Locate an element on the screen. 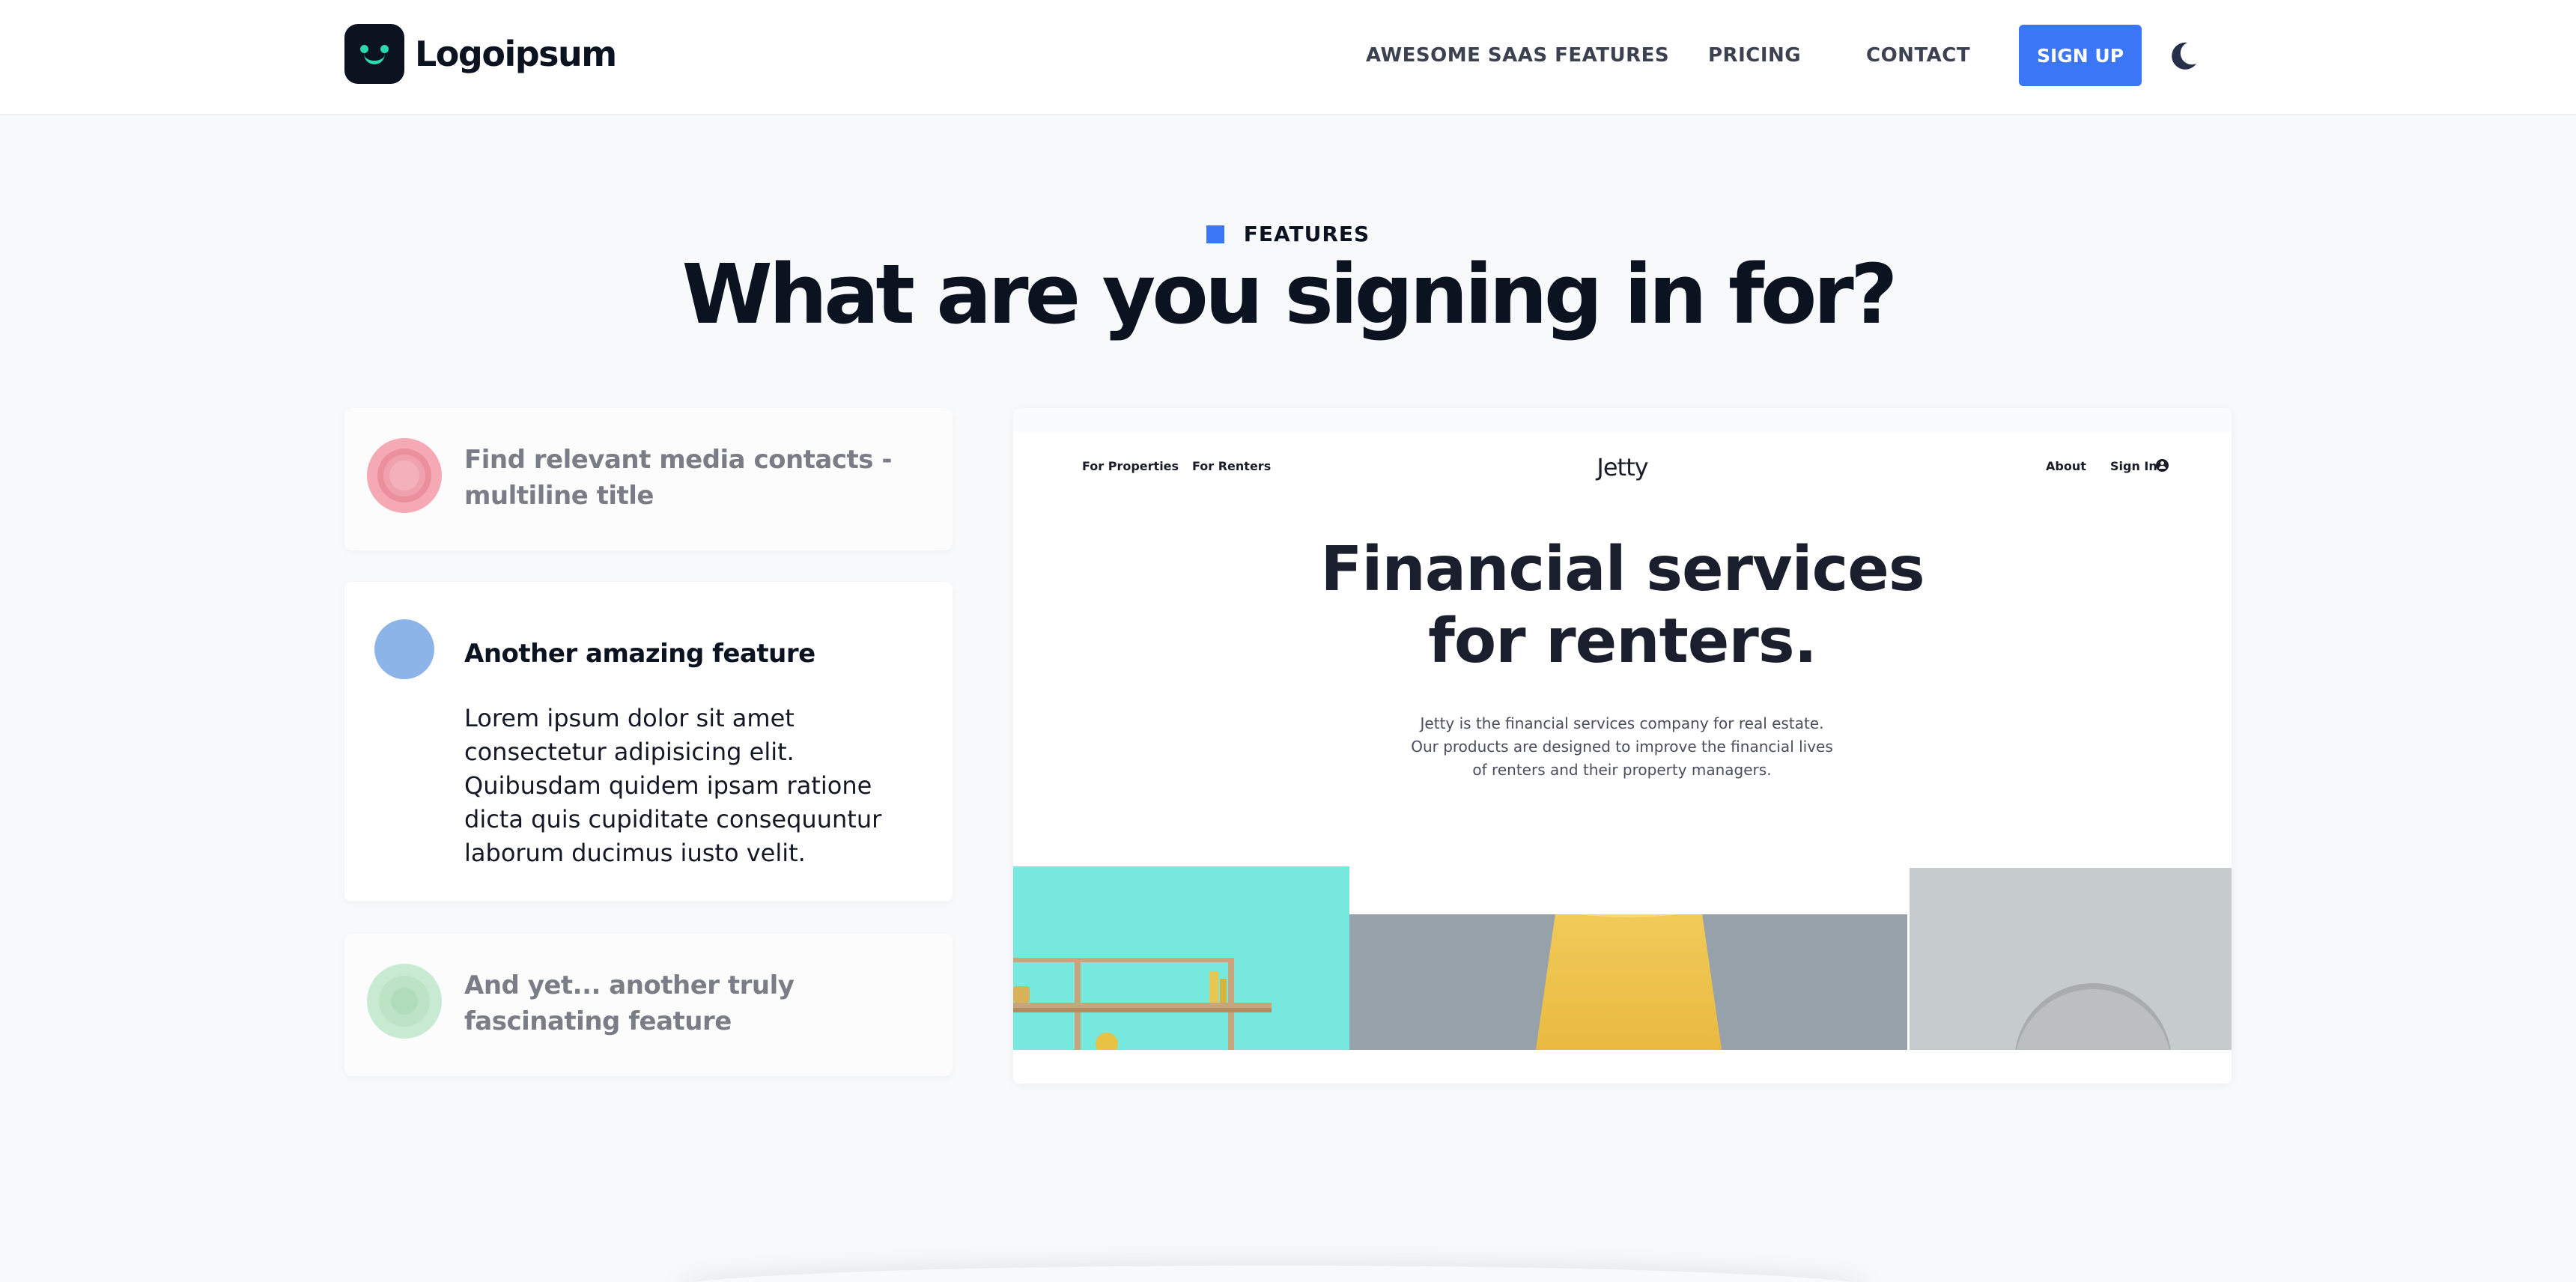 Image resolution: width=2576 pixels, height=1282 pixels. nav-link-features: AWESOME SAAS FEATURES is located at coordinates (1517, 56).